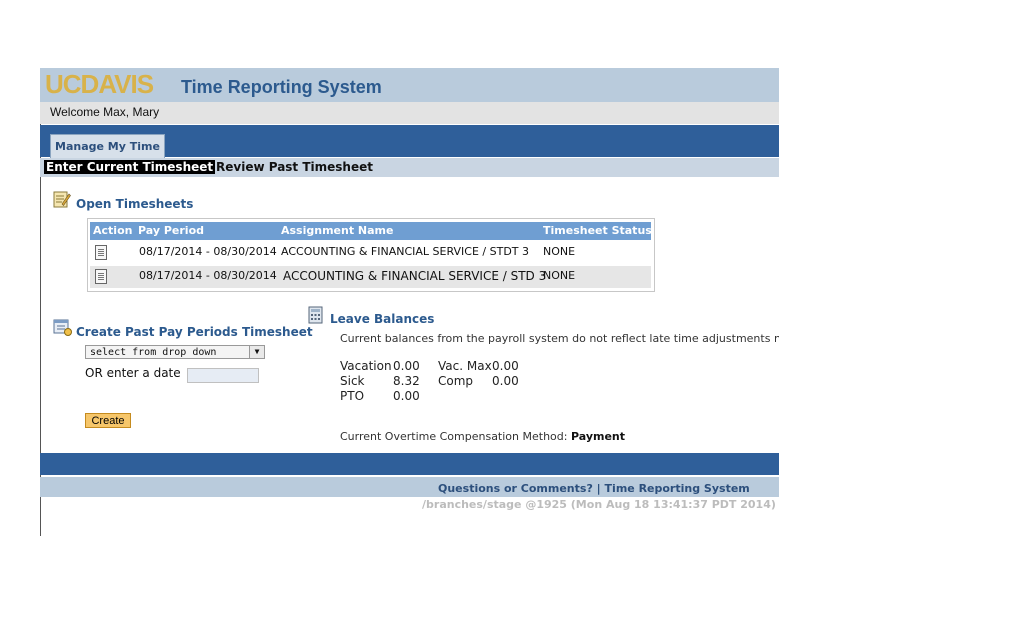 Image resolution: width=1024 pixels, height=626 pixels. What do you see at coordinates (406, 396) in the screenshot?
I see `pto-value: 0.00` at bounding box center [406, 396].